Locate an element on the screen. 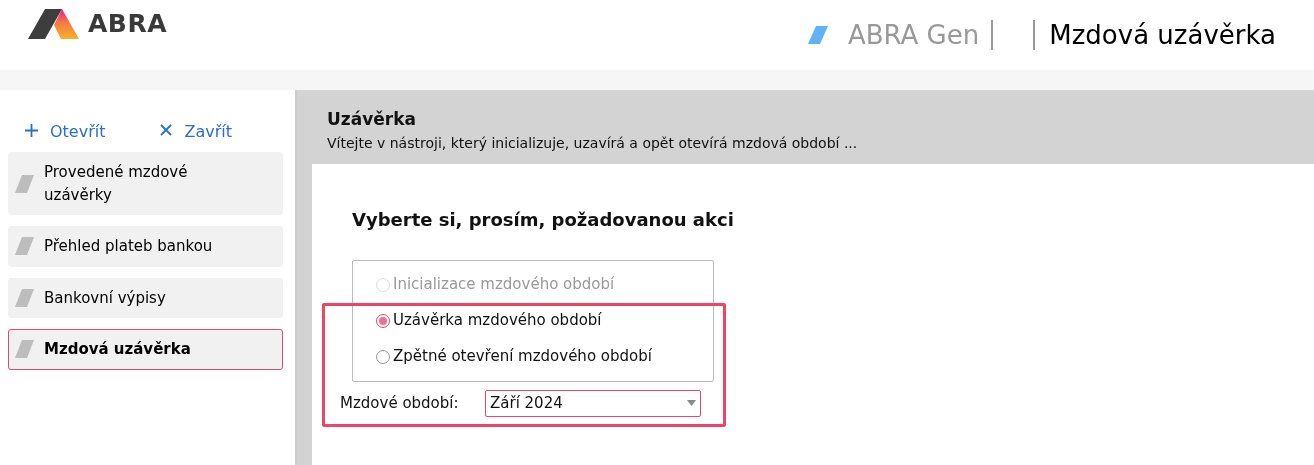 The height and width of the screenshot is (465, 1314). close-button: Zavřít is located at coordinates (196, 130).